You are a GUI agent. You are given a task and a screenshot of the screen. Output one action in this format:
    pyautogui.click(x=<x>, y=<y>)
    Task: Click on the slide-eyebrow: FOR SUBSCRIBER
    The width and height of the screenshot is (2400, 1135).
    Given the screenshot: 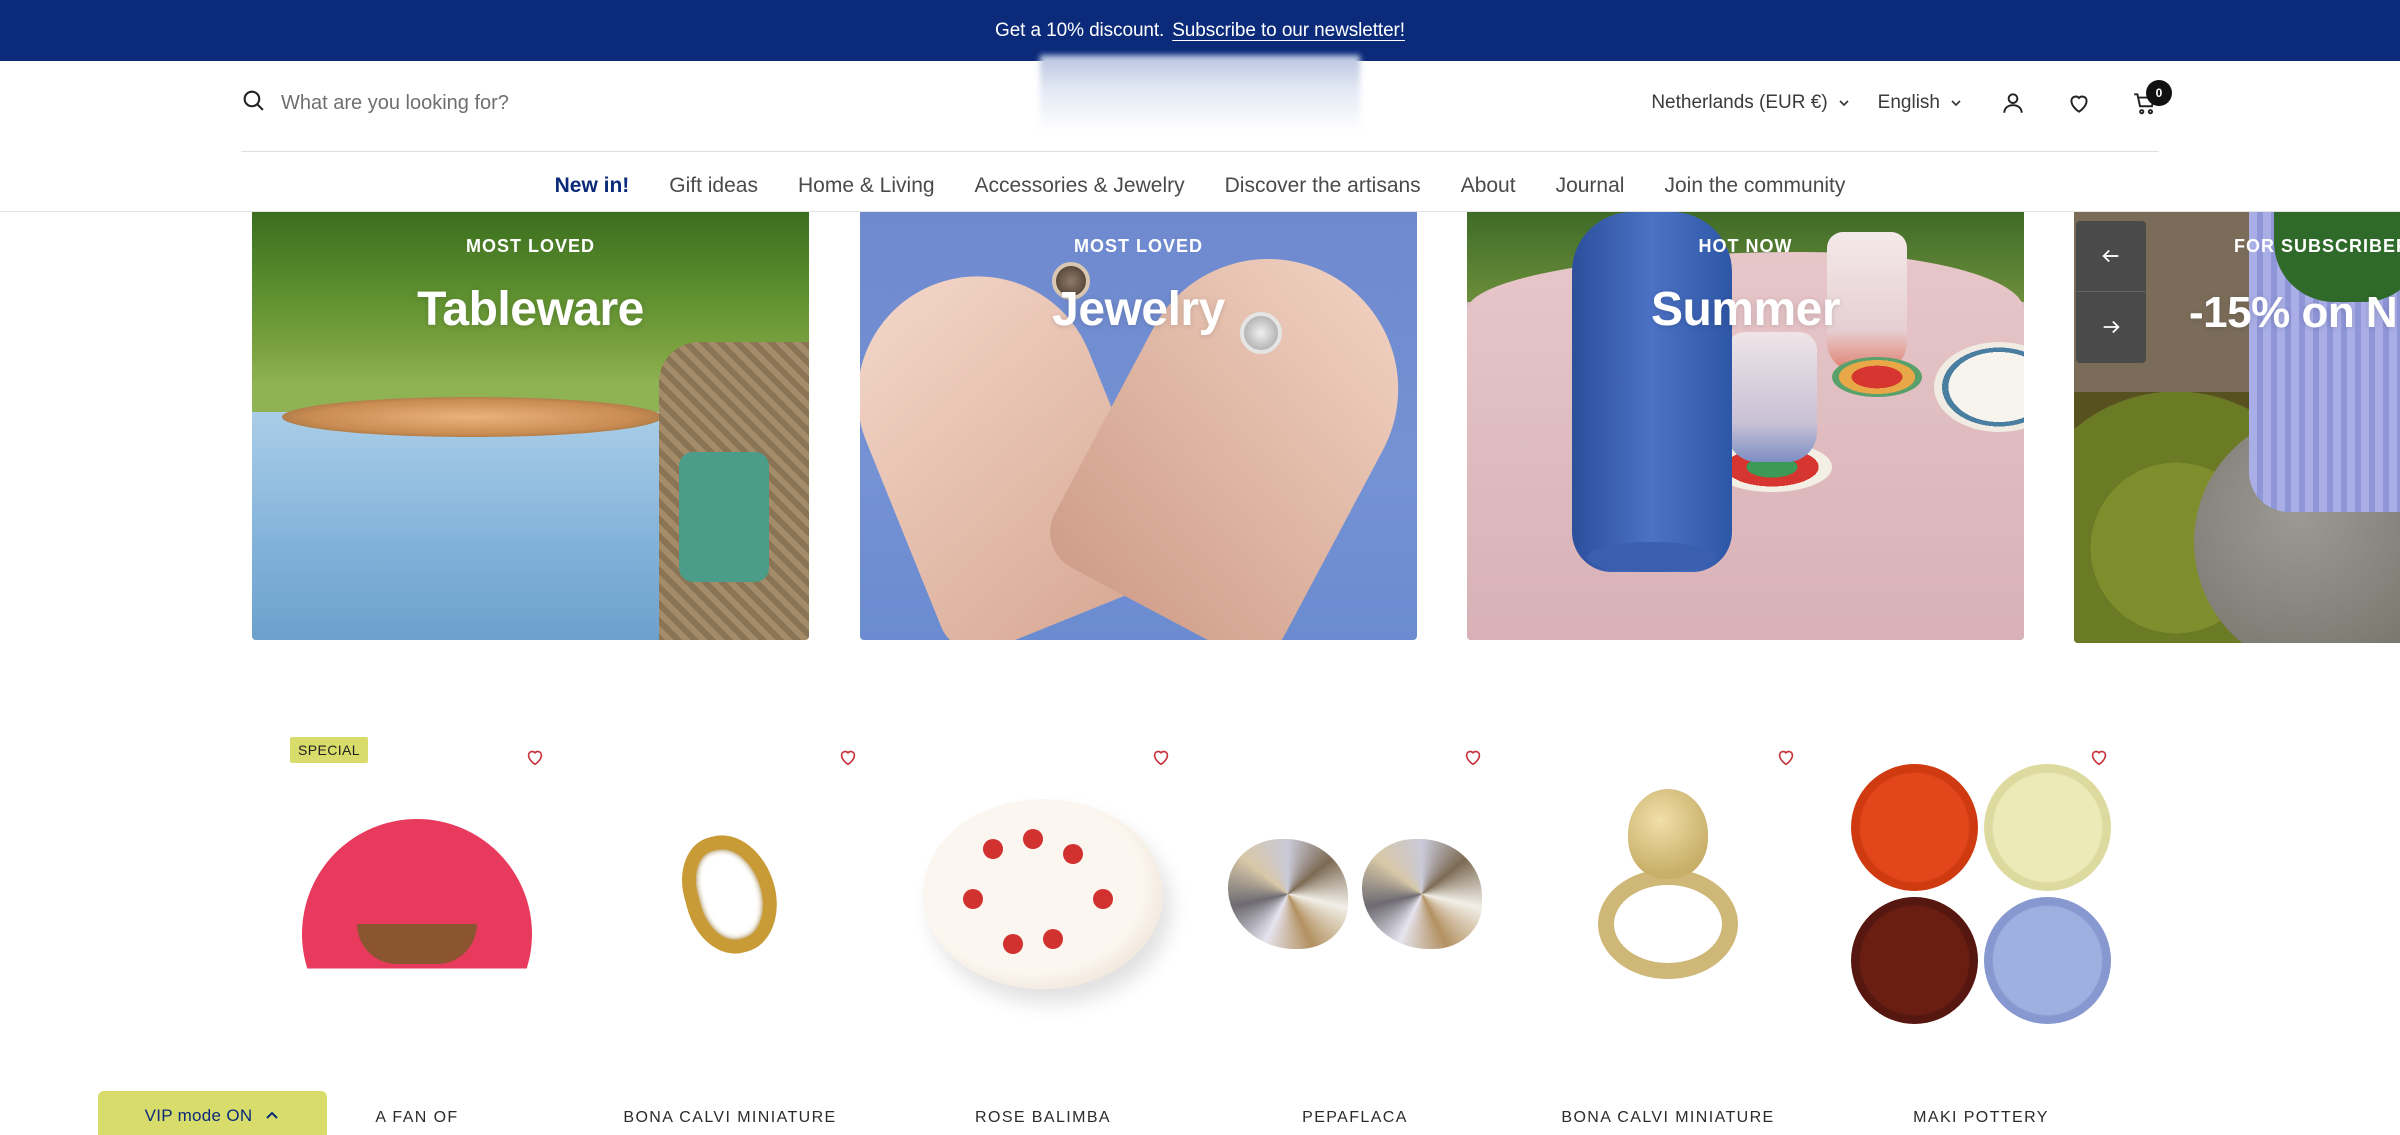 What is the action you would take?
    pyautogui.click(x=2317, y=246)
    